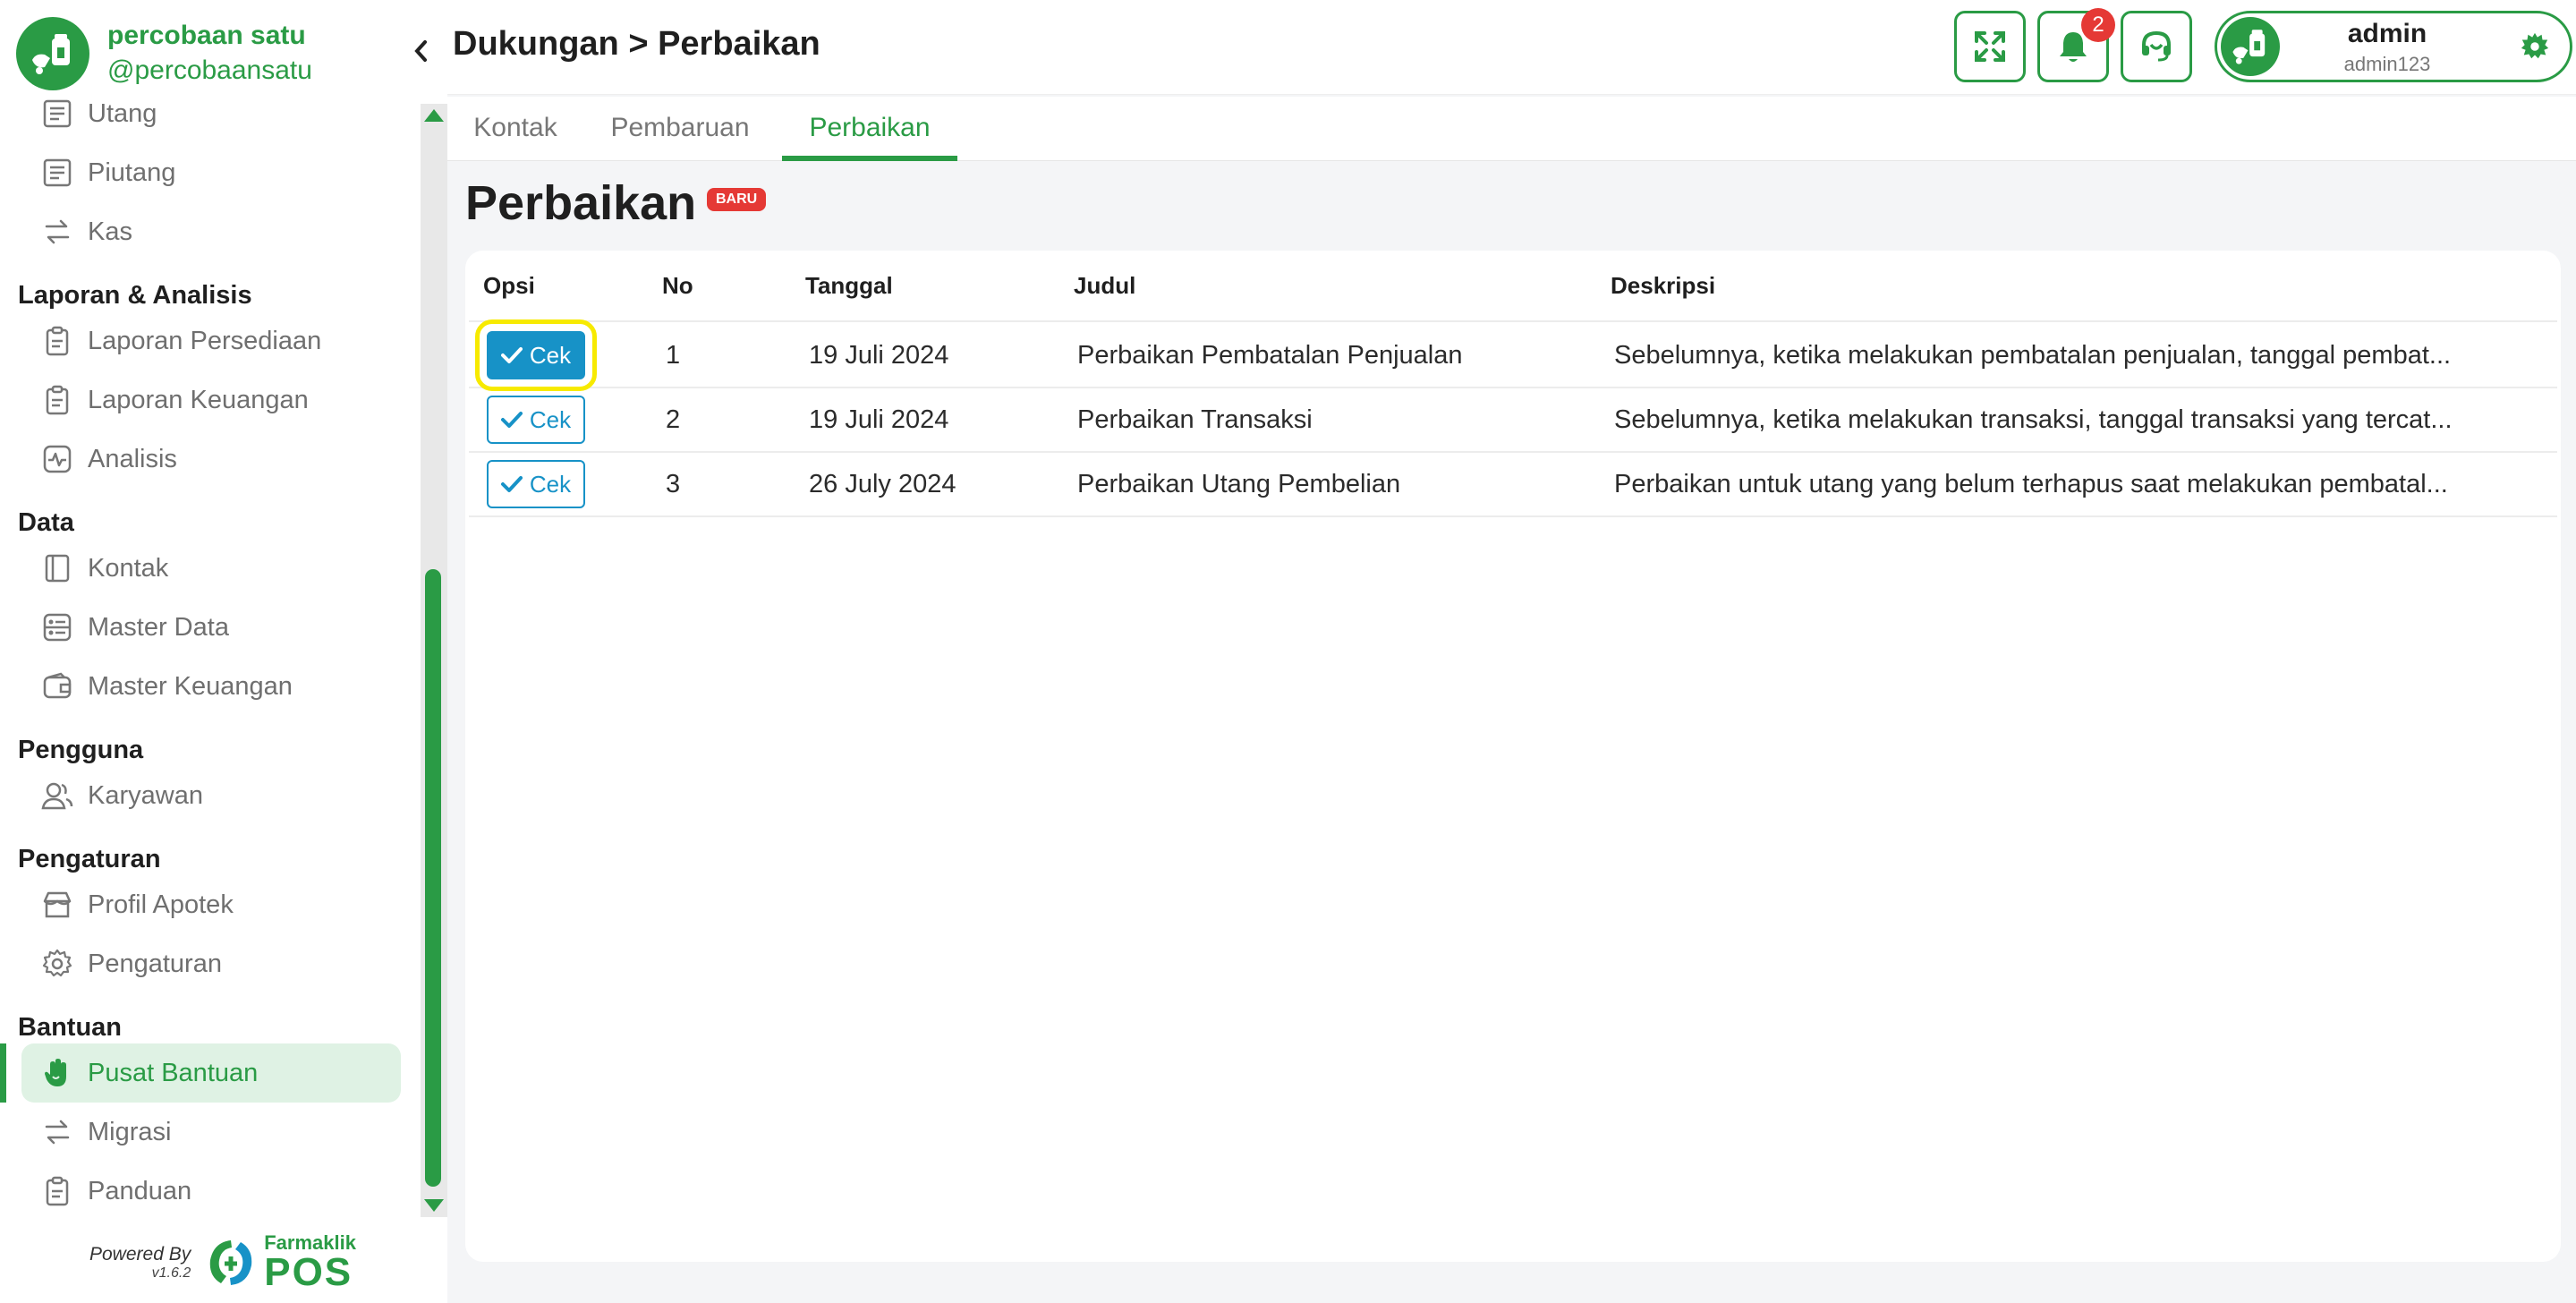 This screenshot has width=2576, height=1303. I want to click on headset-icon, so click(2156, 46).